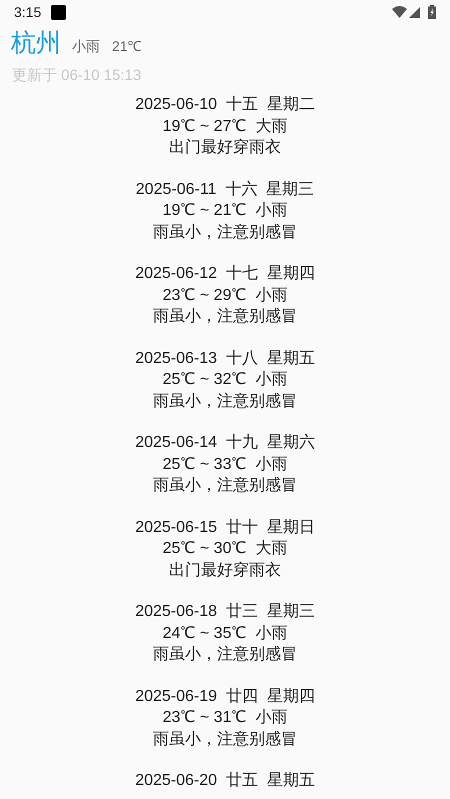  What do you see at coordinates (225, 718) in the screenshot?
I see `forecast-temperature: 23℃ ~ 31℃ 小雨` at bounding box center [225, 718].